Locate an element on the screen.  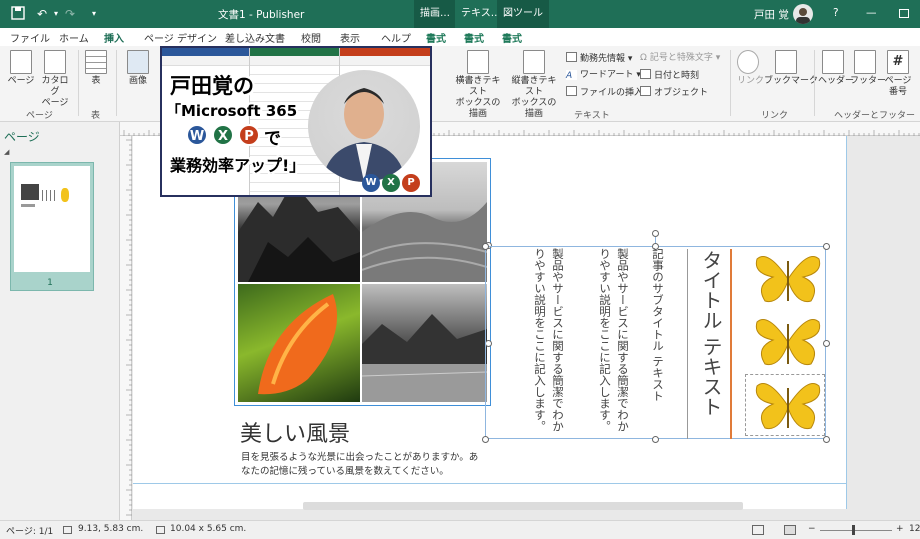
symbols-button: Ω 記号と特殊文字 ▾ is located at coordinates (680, 58).